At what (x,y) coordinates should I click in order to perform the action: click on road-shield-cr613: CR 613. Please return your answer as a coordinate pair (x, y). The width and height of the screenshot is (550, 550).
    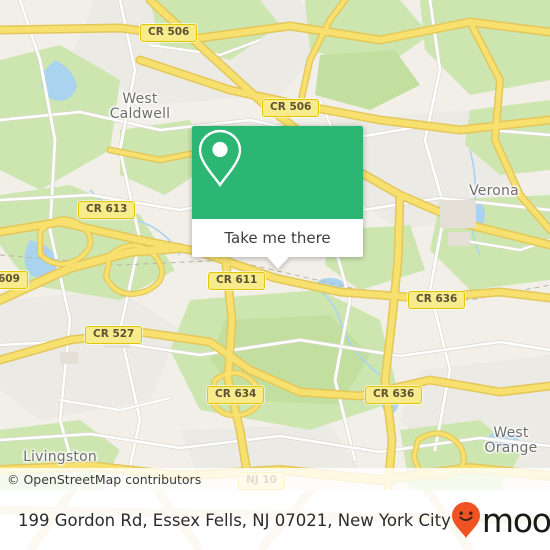
    Looking at the image, I should click on (107, 210).